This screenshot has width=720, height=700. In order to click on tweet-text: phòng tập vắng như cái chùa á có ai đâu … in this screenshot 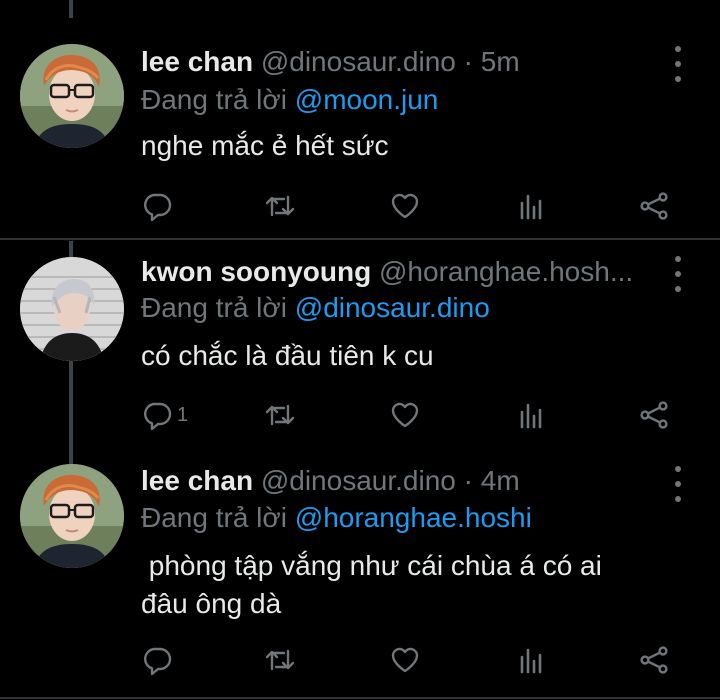, I will do `click(375, 584)`.